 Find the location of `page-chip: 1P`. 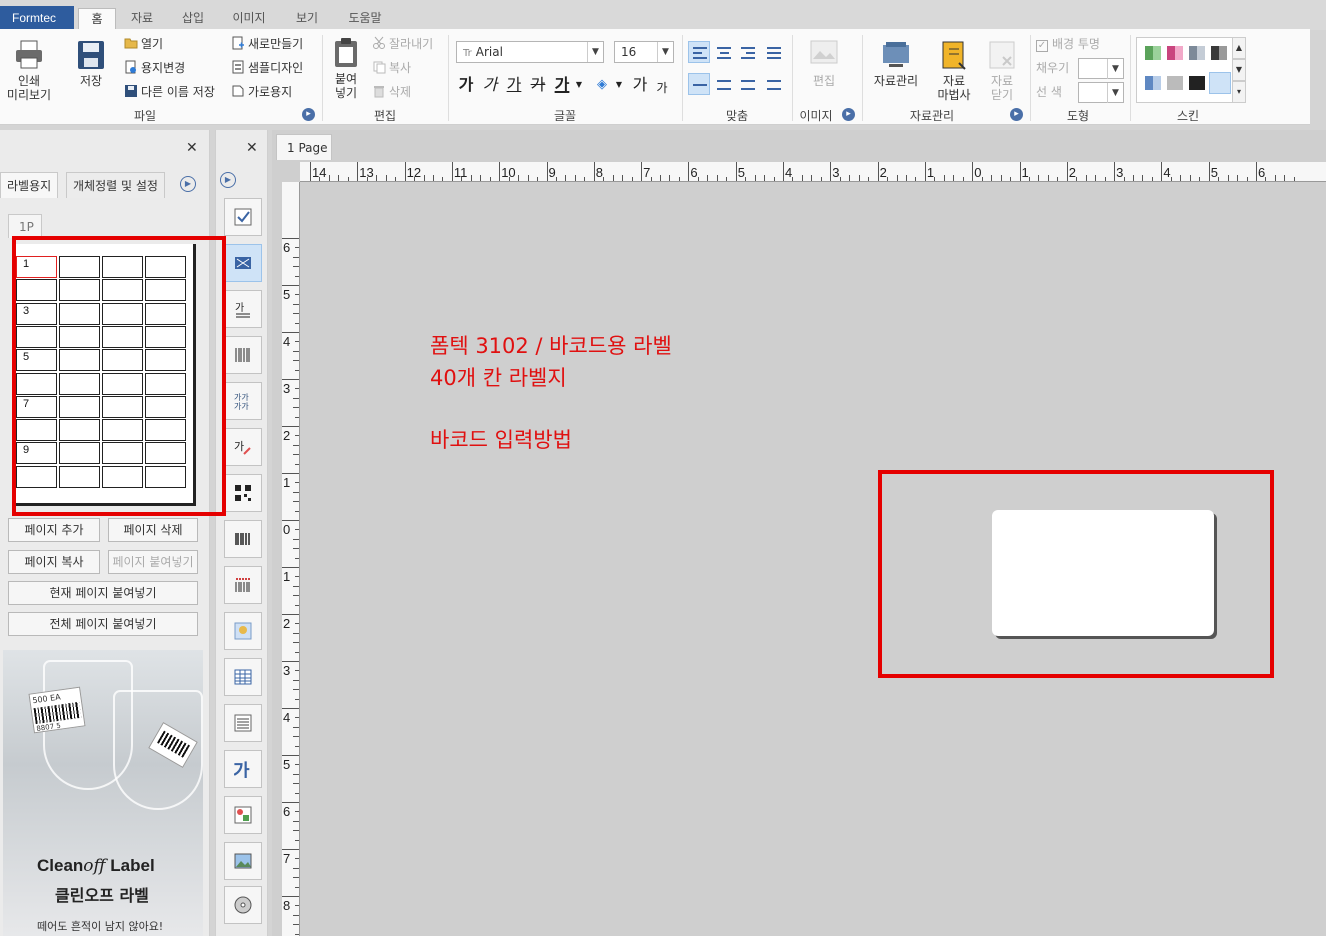

page-chip: 1P is located at coordinates (25, 226).